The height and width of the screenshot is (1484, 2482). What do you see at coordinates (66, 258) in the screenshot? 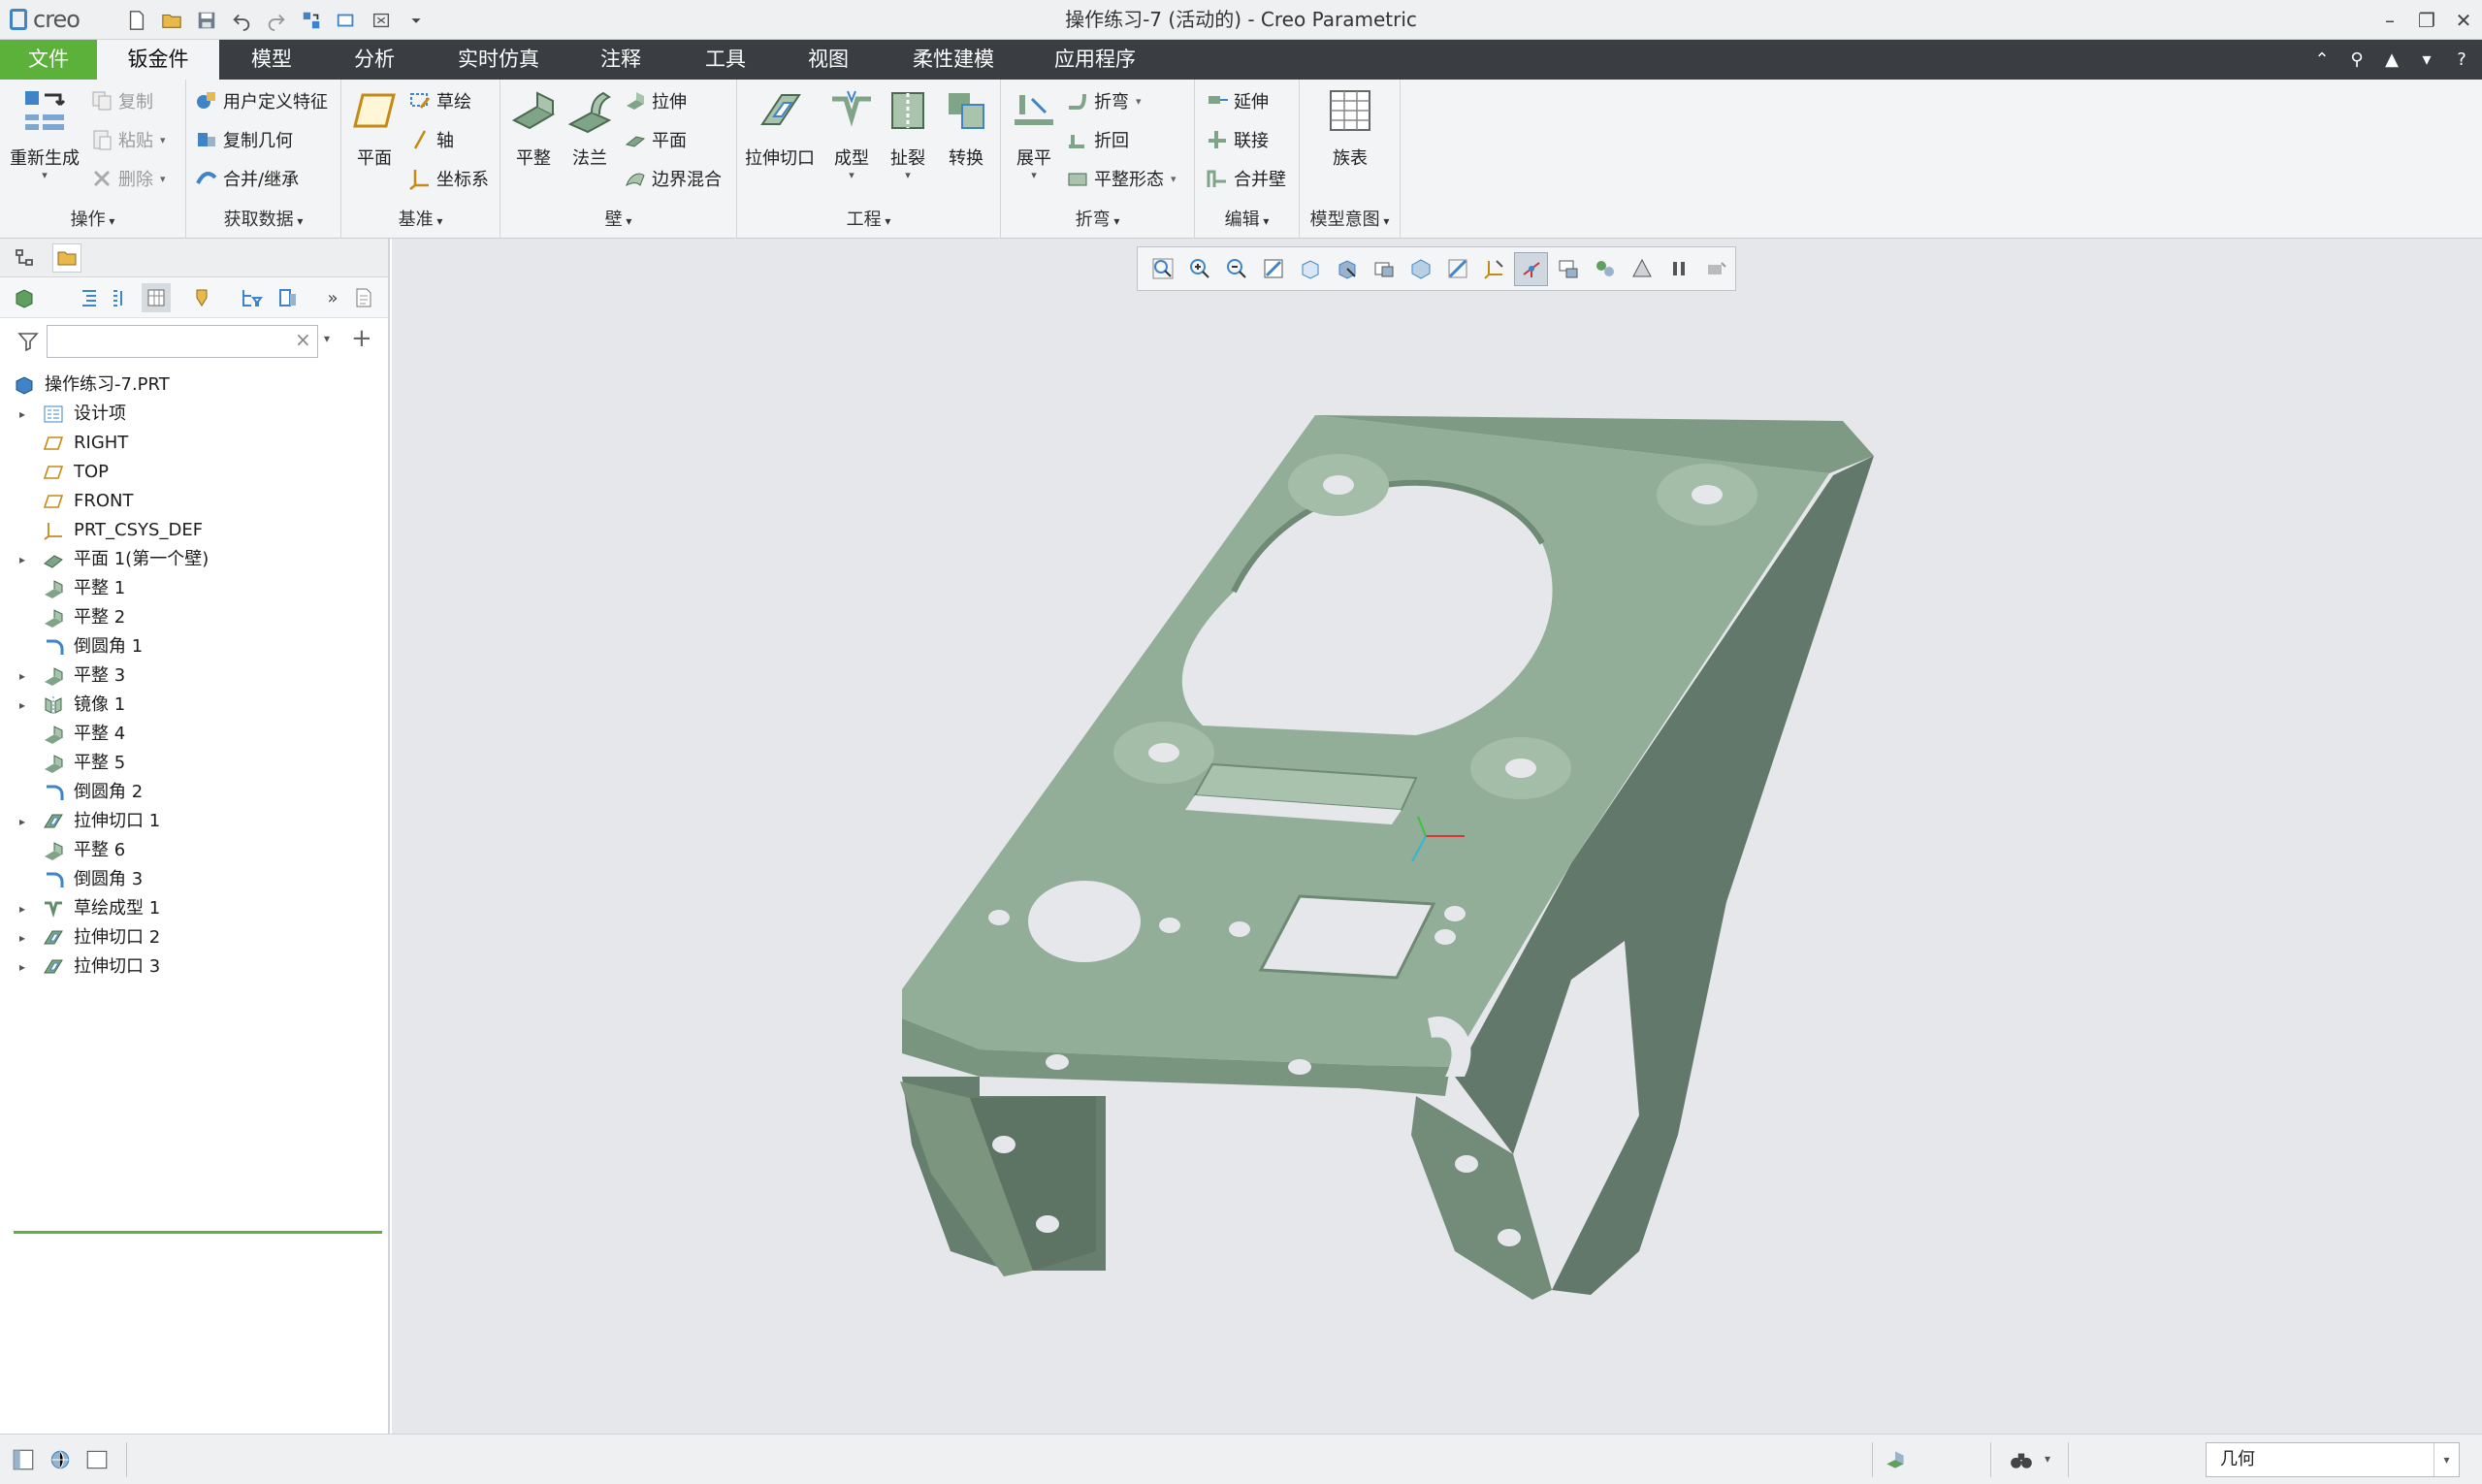
I see `folder-browser-tab` at bounding box center [66, 258].